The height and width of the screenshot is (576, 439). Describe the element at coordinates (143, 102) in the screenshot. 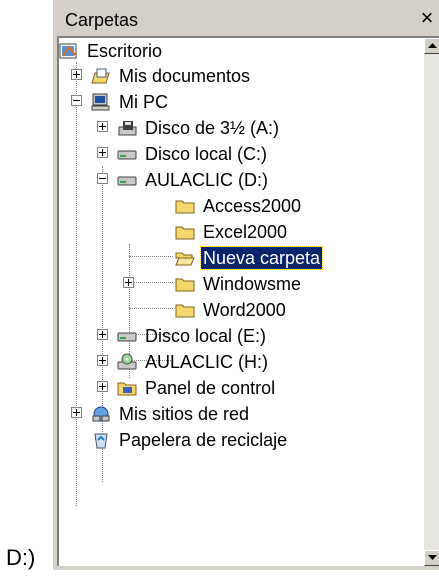

I see `tree-item-label: Mi PC` at that location.